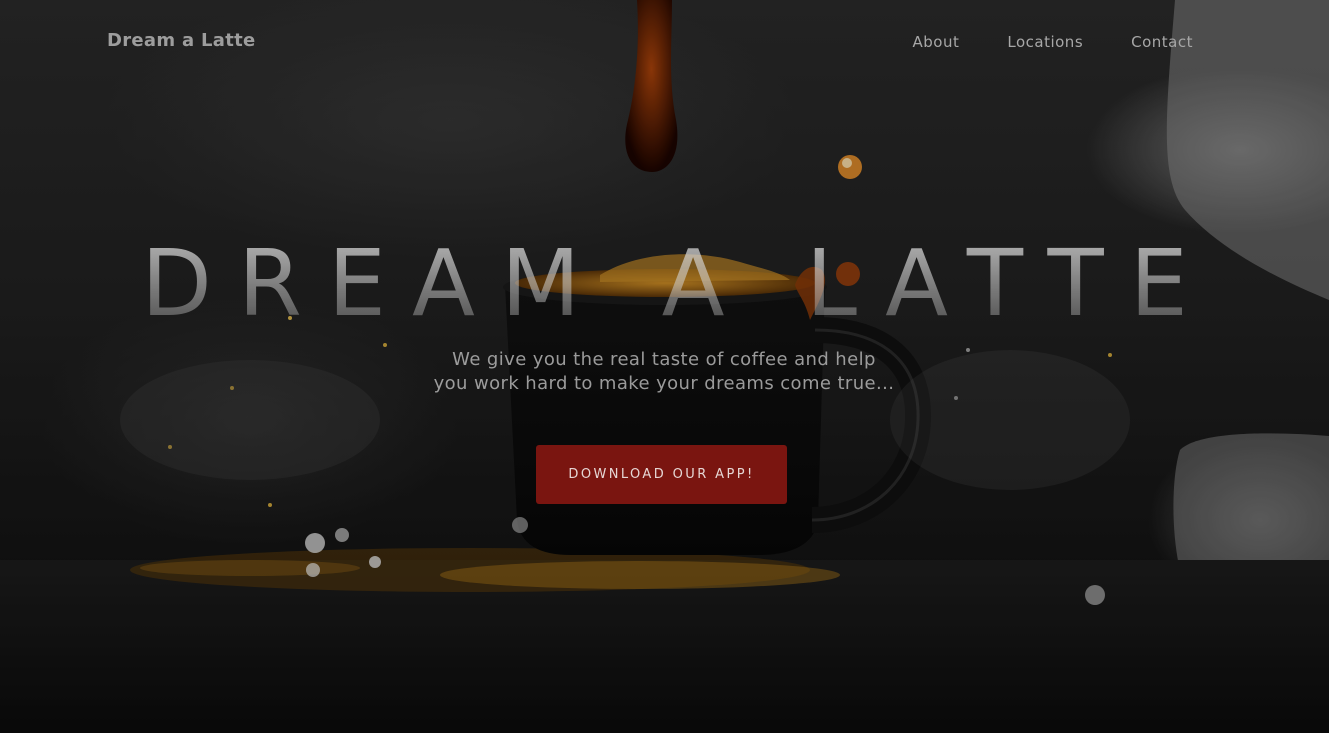 The image size is (1329, 733). What do you see at coordinates (664, 42) in the screenshot?
I see `top-navigation: Dream a Latte About Locations Contact` at bounding box center [664, 42].